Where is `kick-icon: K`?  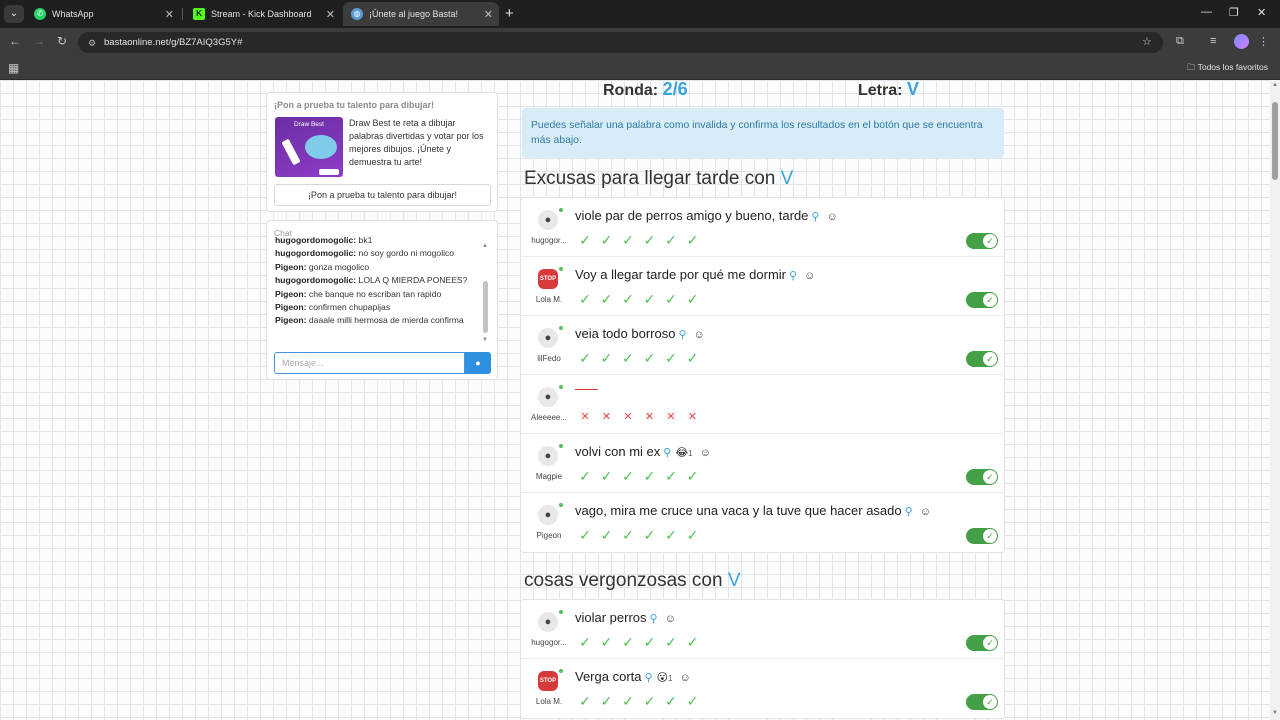 kick-icon: K is located at coordinates (199, 14).